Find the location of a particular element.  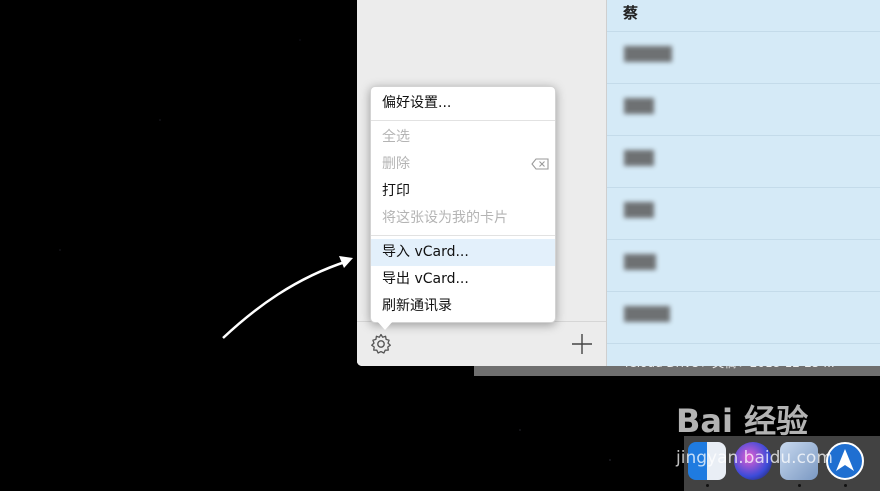

menu-item-refresh-contacts: 刷新通讯录 is located at coordinates (463, 306).